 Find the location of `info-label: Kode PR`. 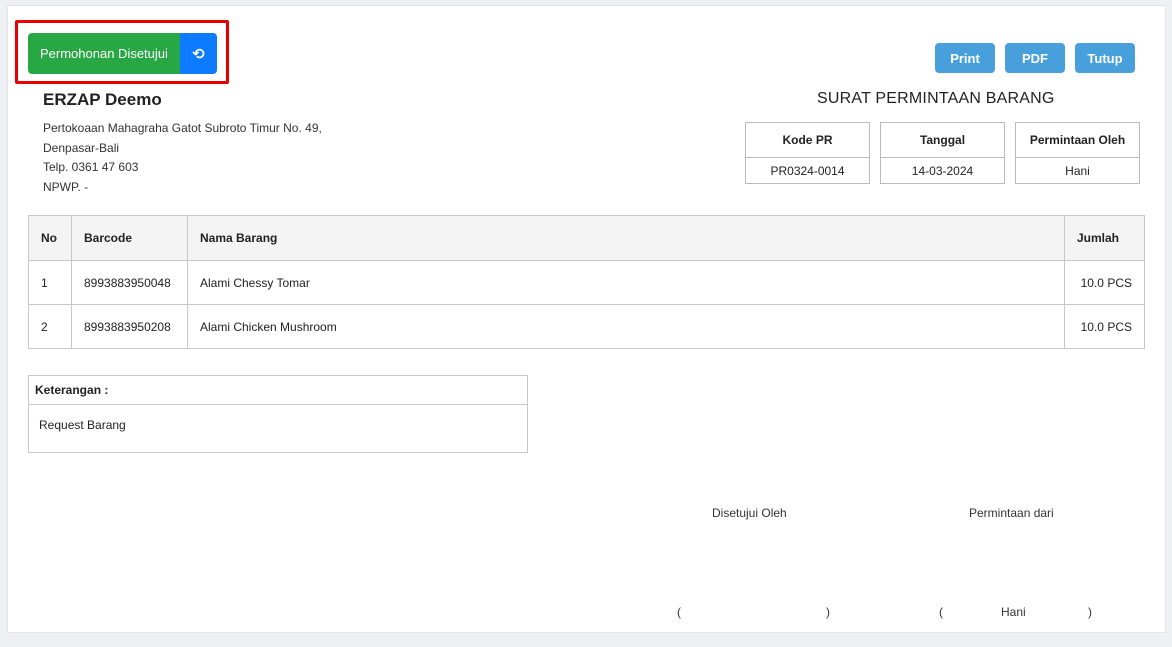

info-label: Kode PR is located at coordinates (807, 140).